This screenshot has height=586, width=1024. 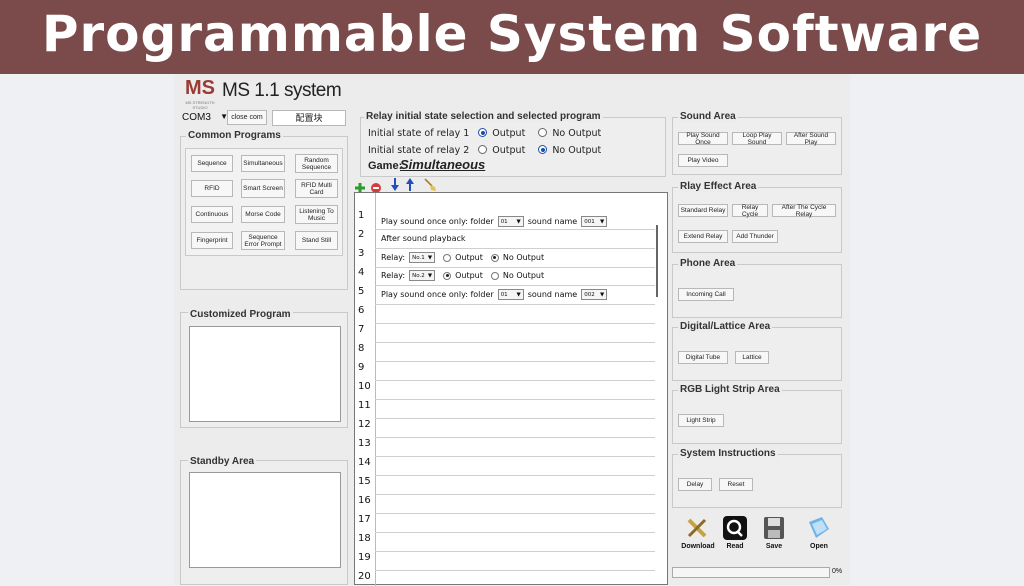 I want to click on relay2-output-radio, so click(x=483, y=149).